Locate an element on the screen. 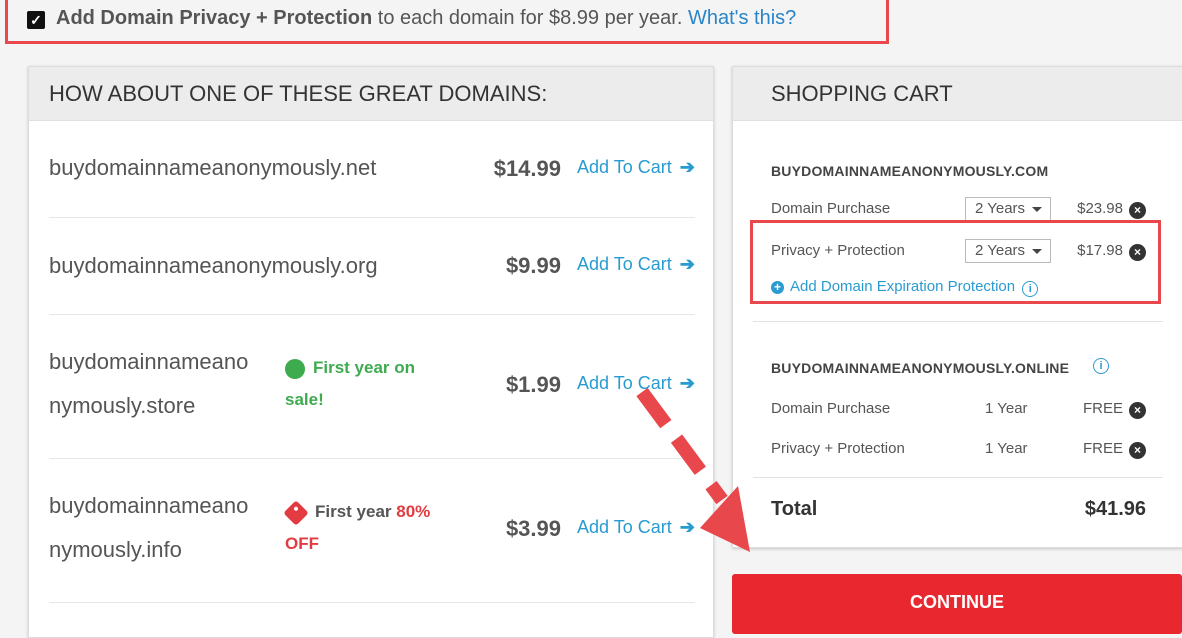 The image size is (1182, 638). privacy-checkbox: ✓ is located at coordinates (36, 20).